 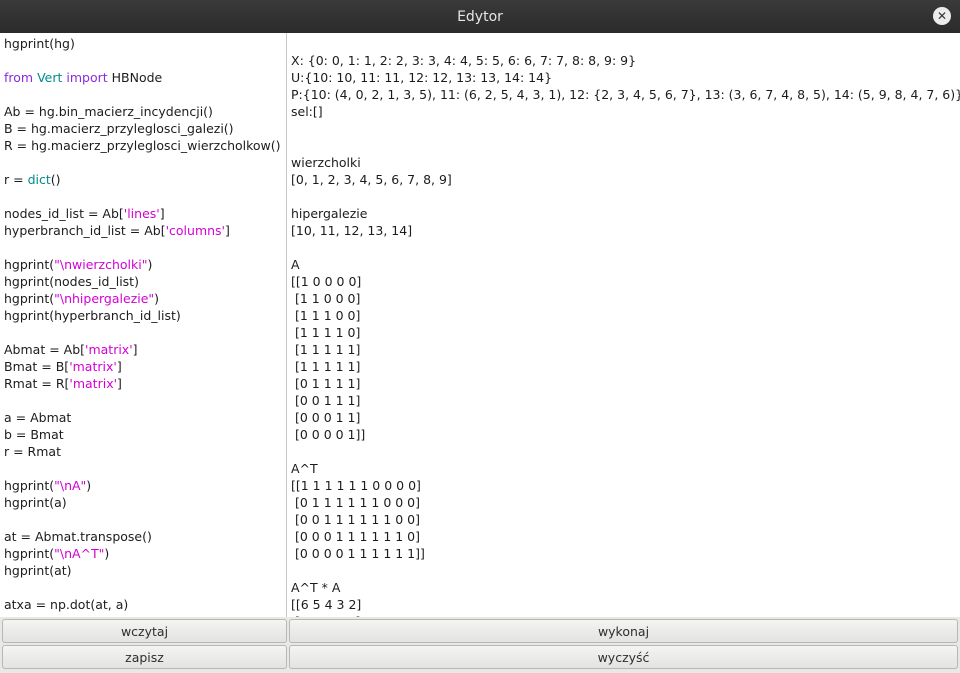 What do you see at coordinates (101, 264) in the screenshot?
I see `code-token: "\nwierzcholki"` at bounding box center [101, 264].